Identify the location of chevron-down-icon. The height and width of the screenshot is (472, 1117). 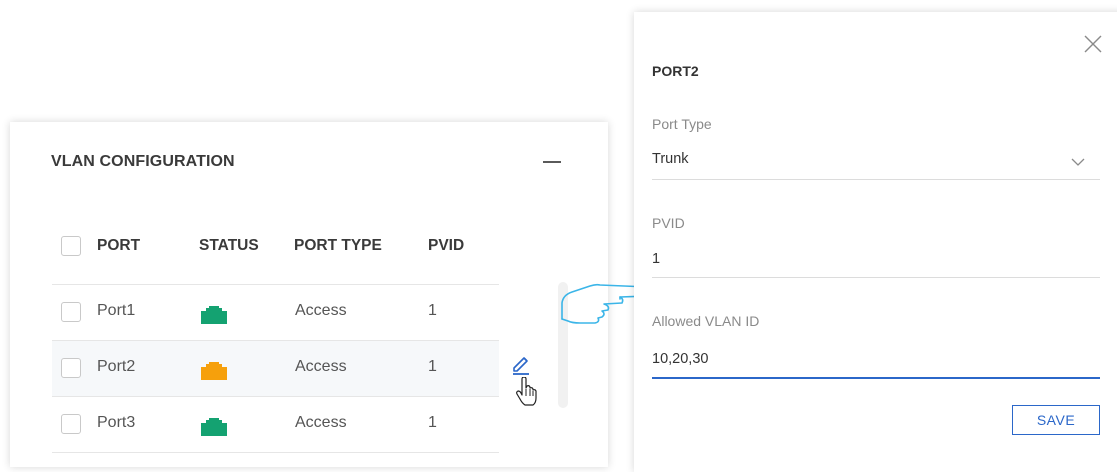
(1078, 162).